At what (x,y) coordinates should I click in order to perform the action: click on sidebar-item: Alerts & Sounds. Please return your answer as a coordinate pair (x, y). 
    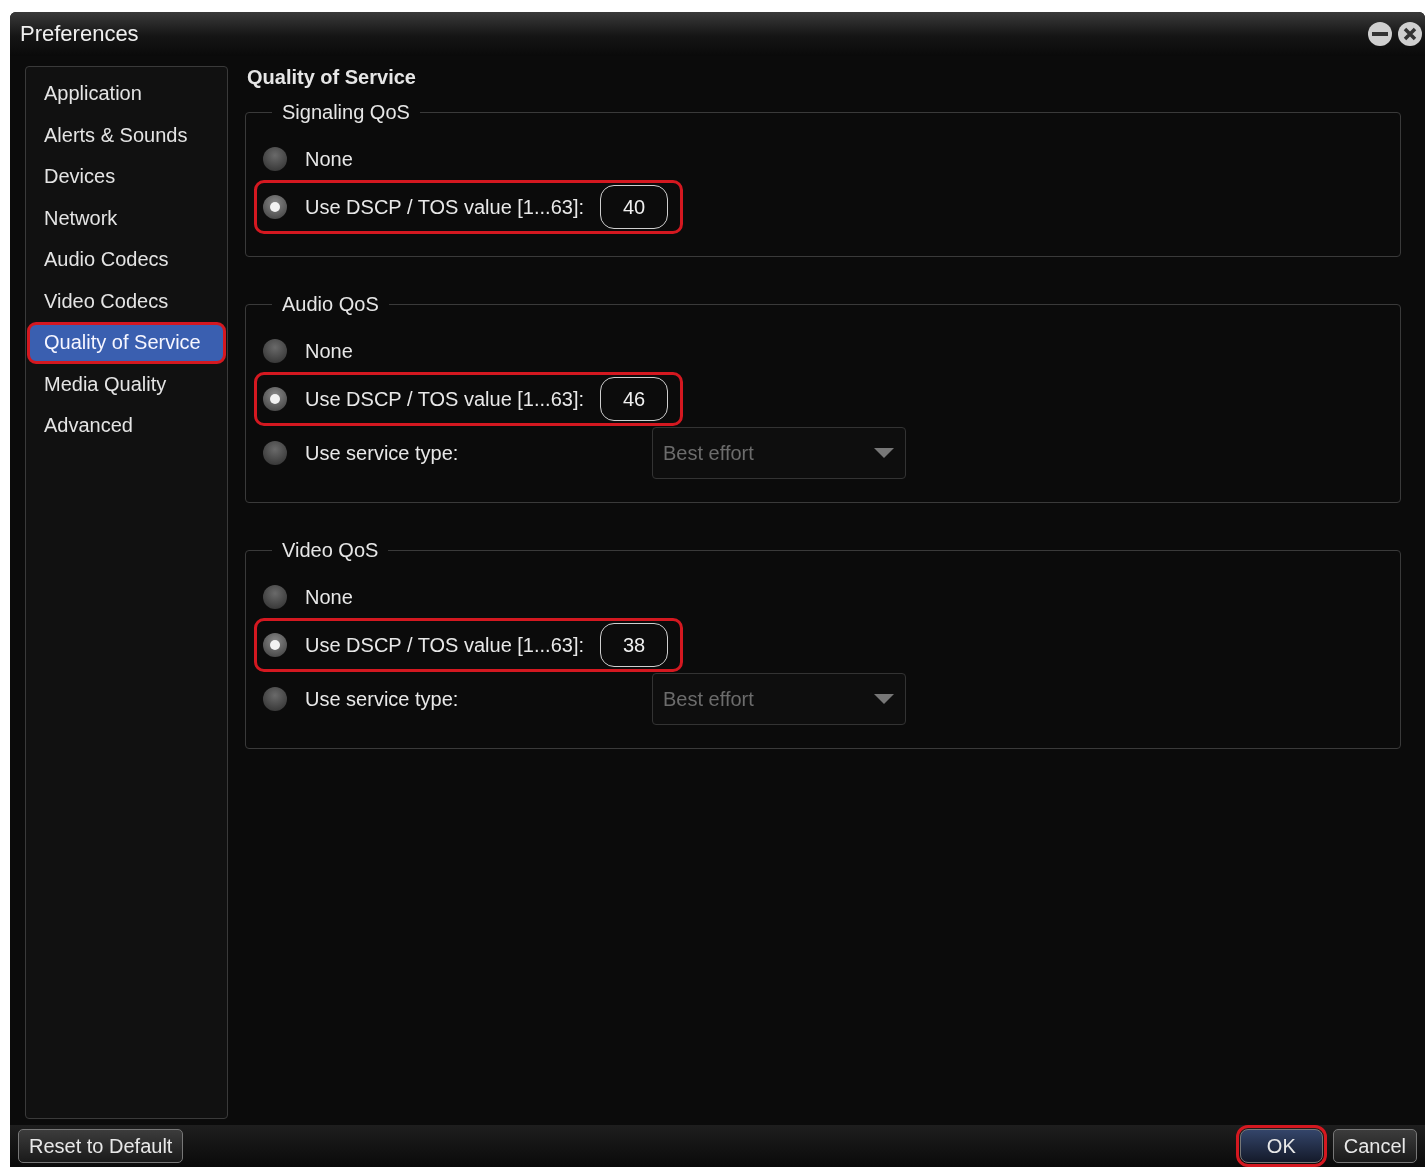
    Looking at the image, I should click on (126, 135).